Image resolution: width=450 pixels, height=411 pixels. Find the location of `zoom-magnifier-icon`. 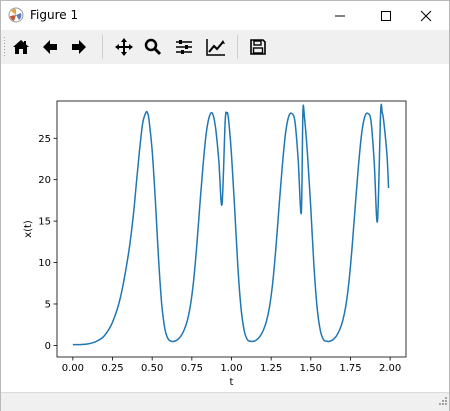

zoom-magnifier-icon is located at coordinates (153, 47).